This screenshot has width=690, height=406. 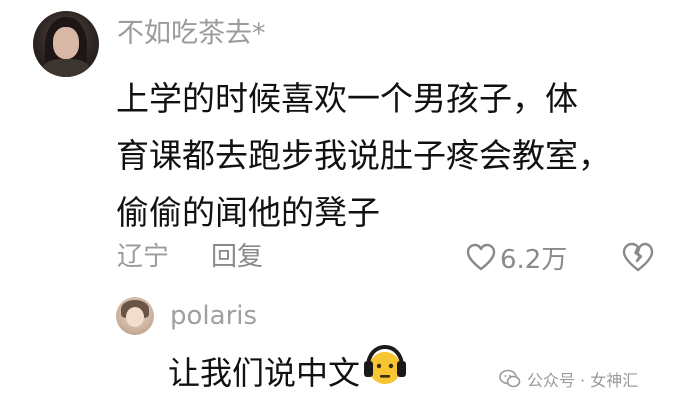 I want to click on reply-avatar, so click(x=135, y=316).